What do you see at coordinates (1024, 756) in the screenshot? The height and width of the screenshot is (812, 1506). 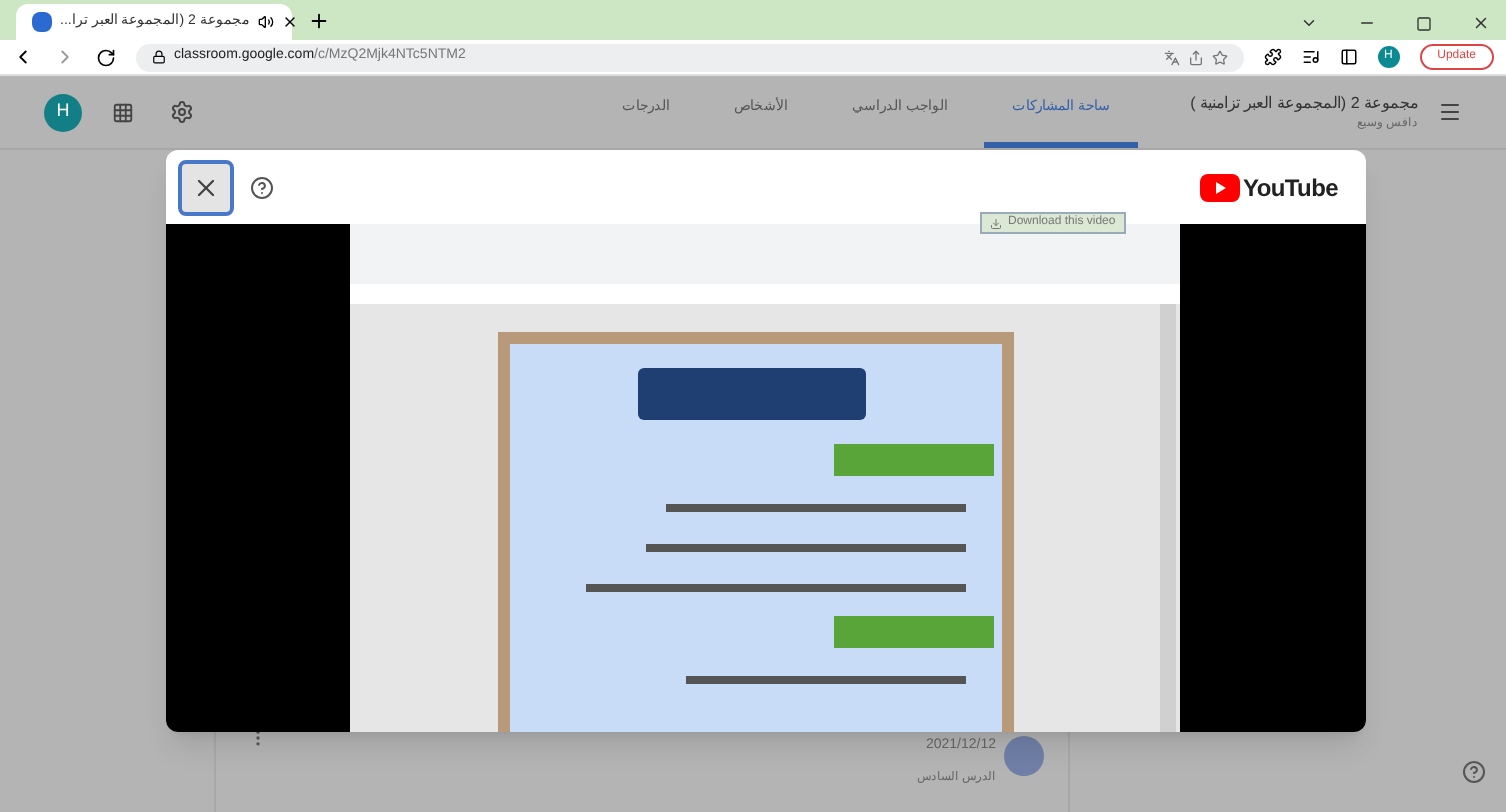 I see `author-avatar` at bounding box center [1024, 756].